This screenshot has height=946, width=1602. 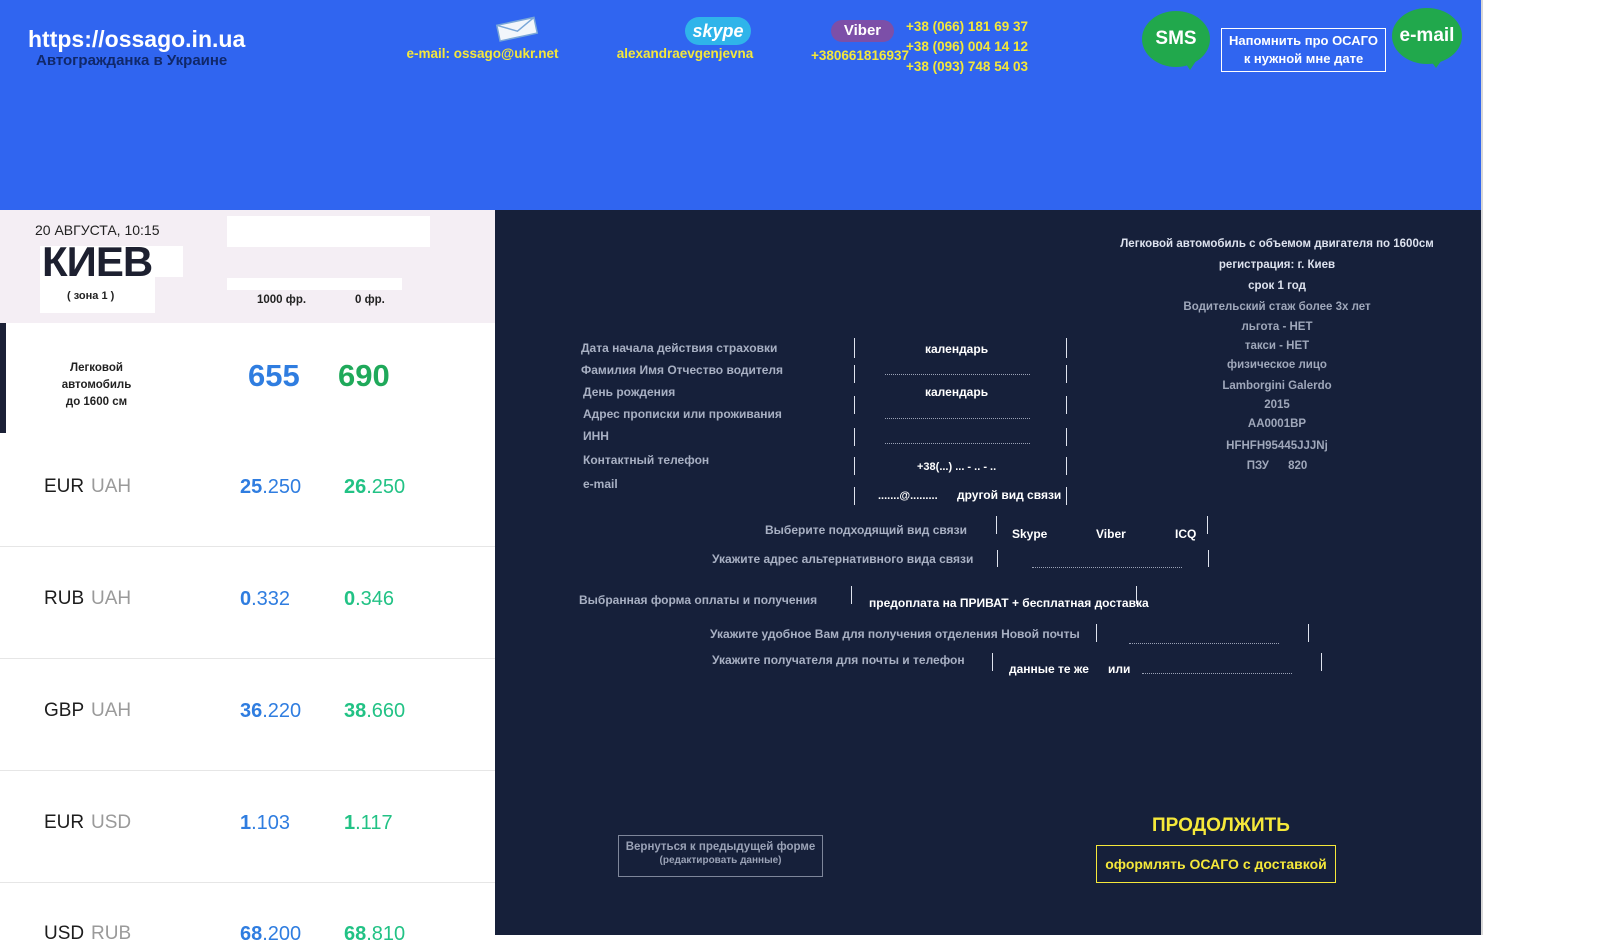 I want to click on rate-row: RUB UAH 0.332 0.346, so click(x=247, y=603).